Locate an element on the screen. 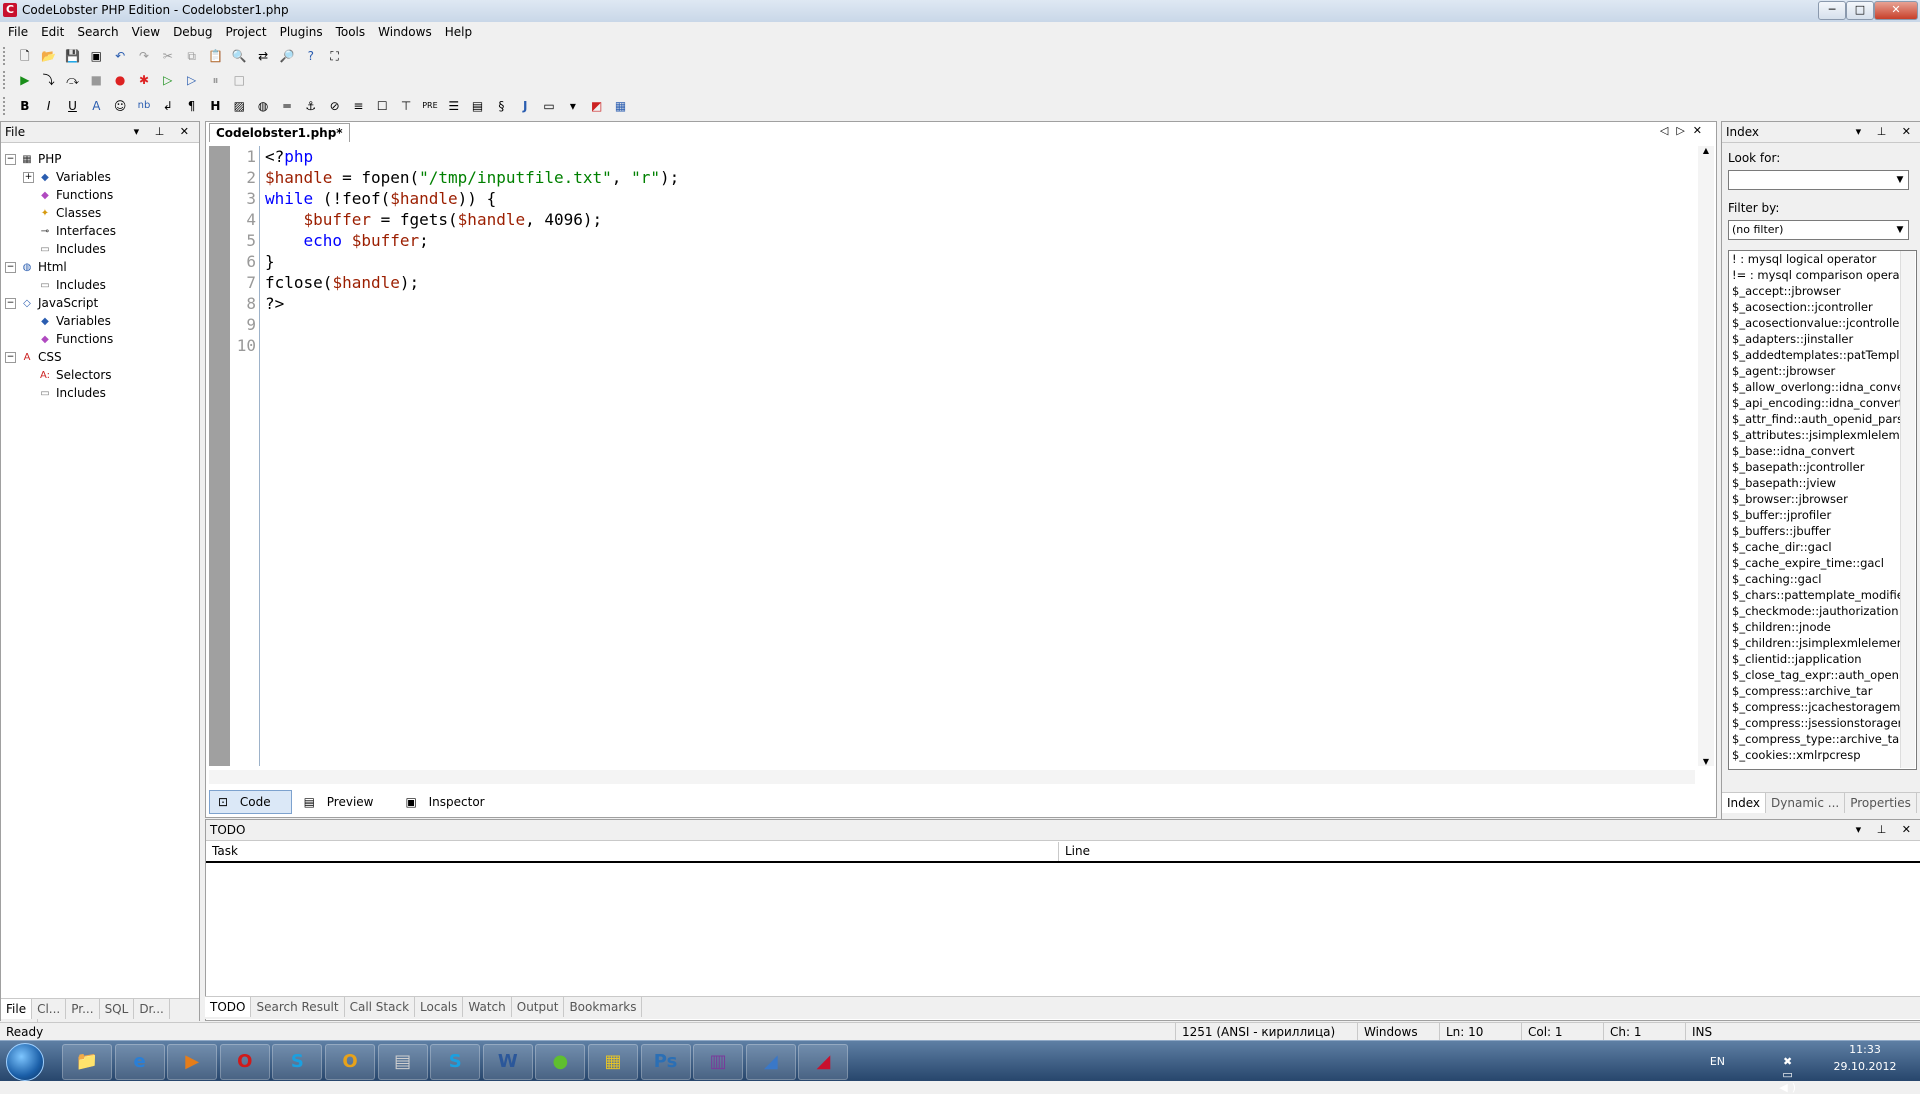 This screenshot has height=1094, width=1920. horizontal-rule-icon: ═ is located at coordinates (287, 106).